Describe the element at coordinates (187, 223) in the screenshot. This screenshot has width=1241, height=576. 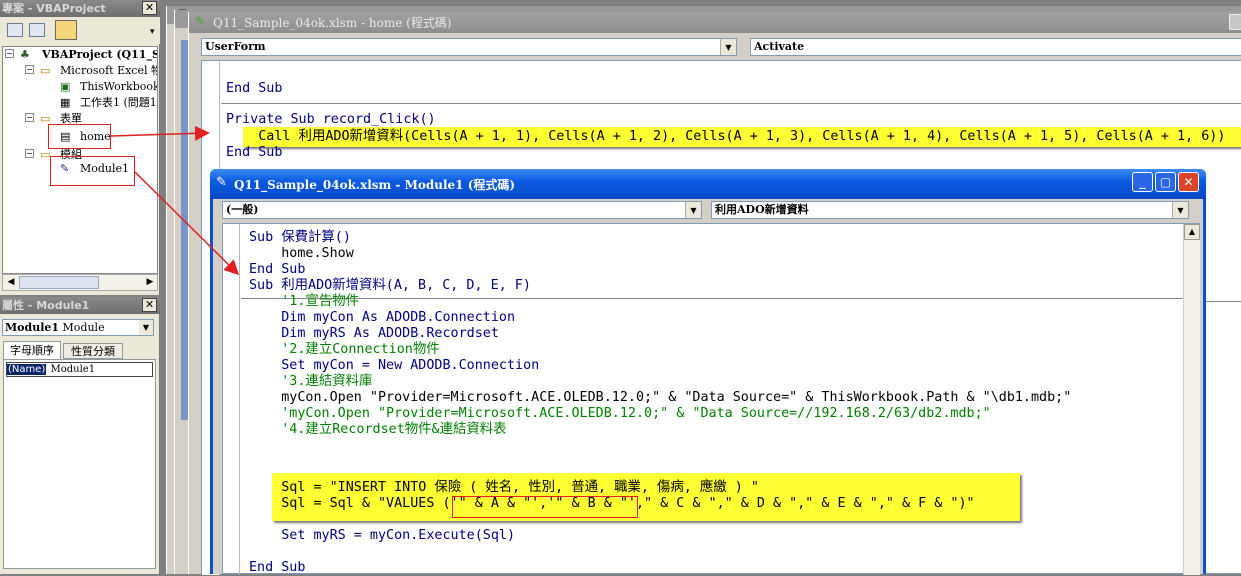
I see `arrow-module1-to-sub` at that location.